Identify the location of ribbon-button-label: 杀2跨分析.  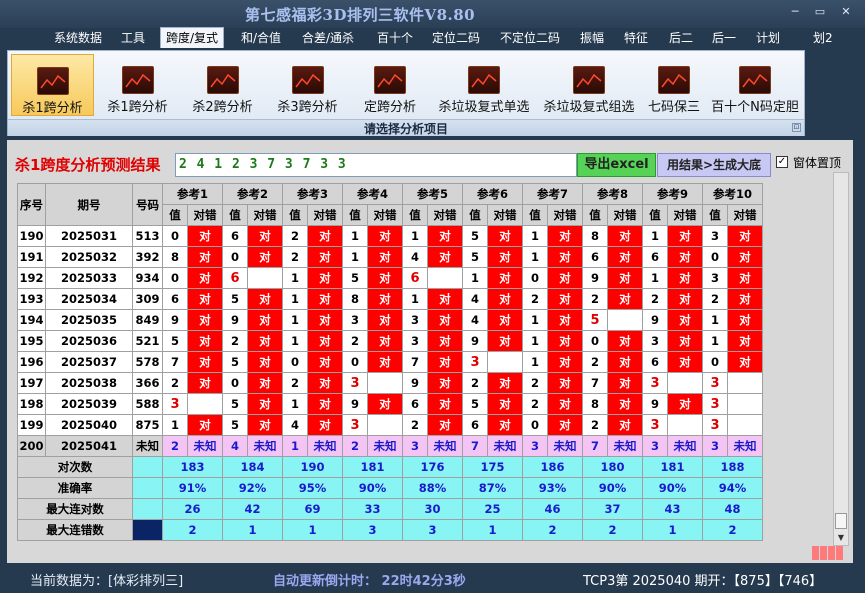
(222, 107).